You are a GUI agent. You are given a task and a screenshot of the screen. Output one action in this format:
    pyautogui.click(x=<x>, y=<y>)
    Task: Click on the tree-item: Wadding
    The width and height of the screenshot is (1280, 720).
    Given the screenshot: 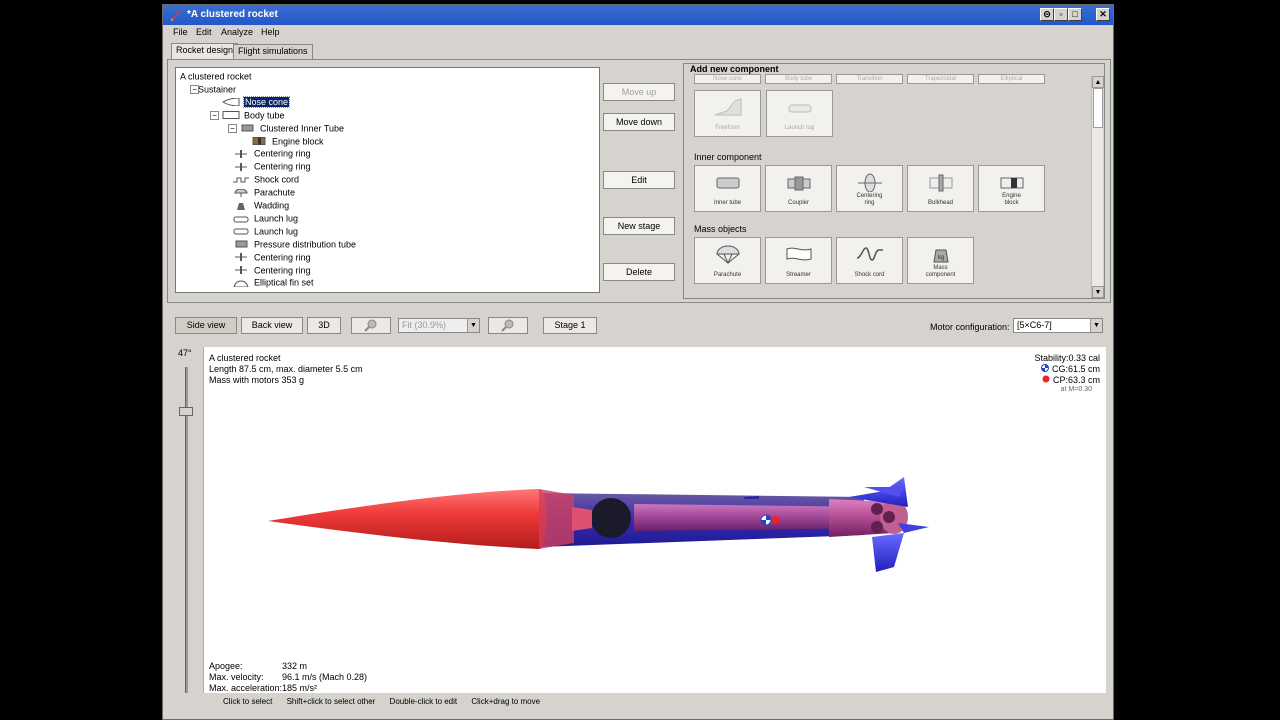 What is the action you would take?
    pyautogui.click(x=260, y=206)
    